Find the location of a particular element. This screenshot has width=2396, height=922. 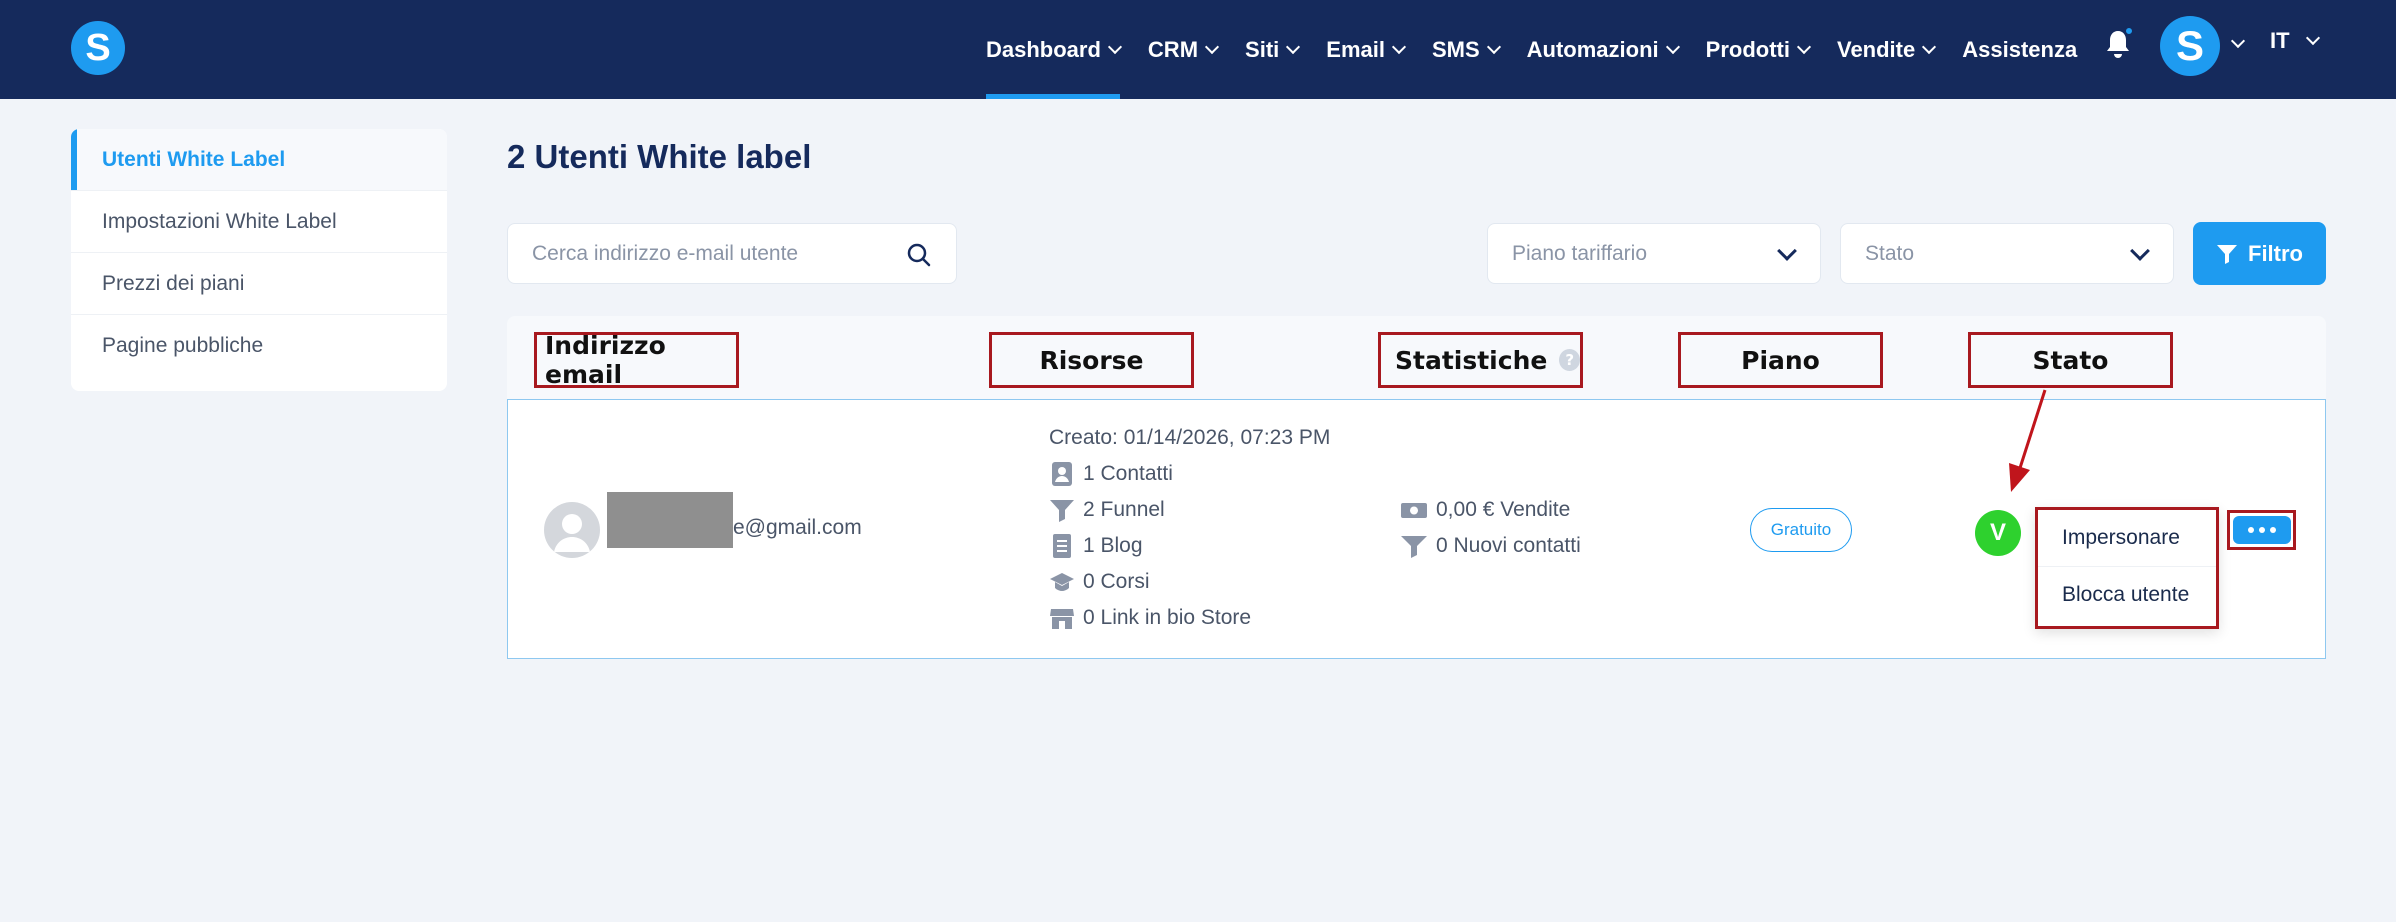

person-icon is located at coordinates (572, 533).